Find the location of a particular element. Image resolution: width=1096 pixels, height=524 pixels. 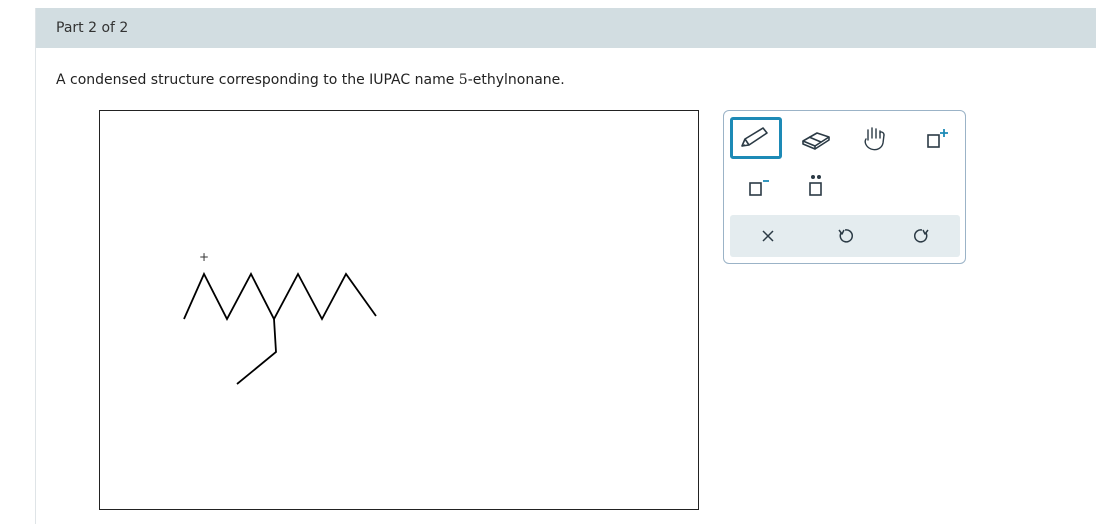

lone-pair-button is located at coordinates (816, 186).